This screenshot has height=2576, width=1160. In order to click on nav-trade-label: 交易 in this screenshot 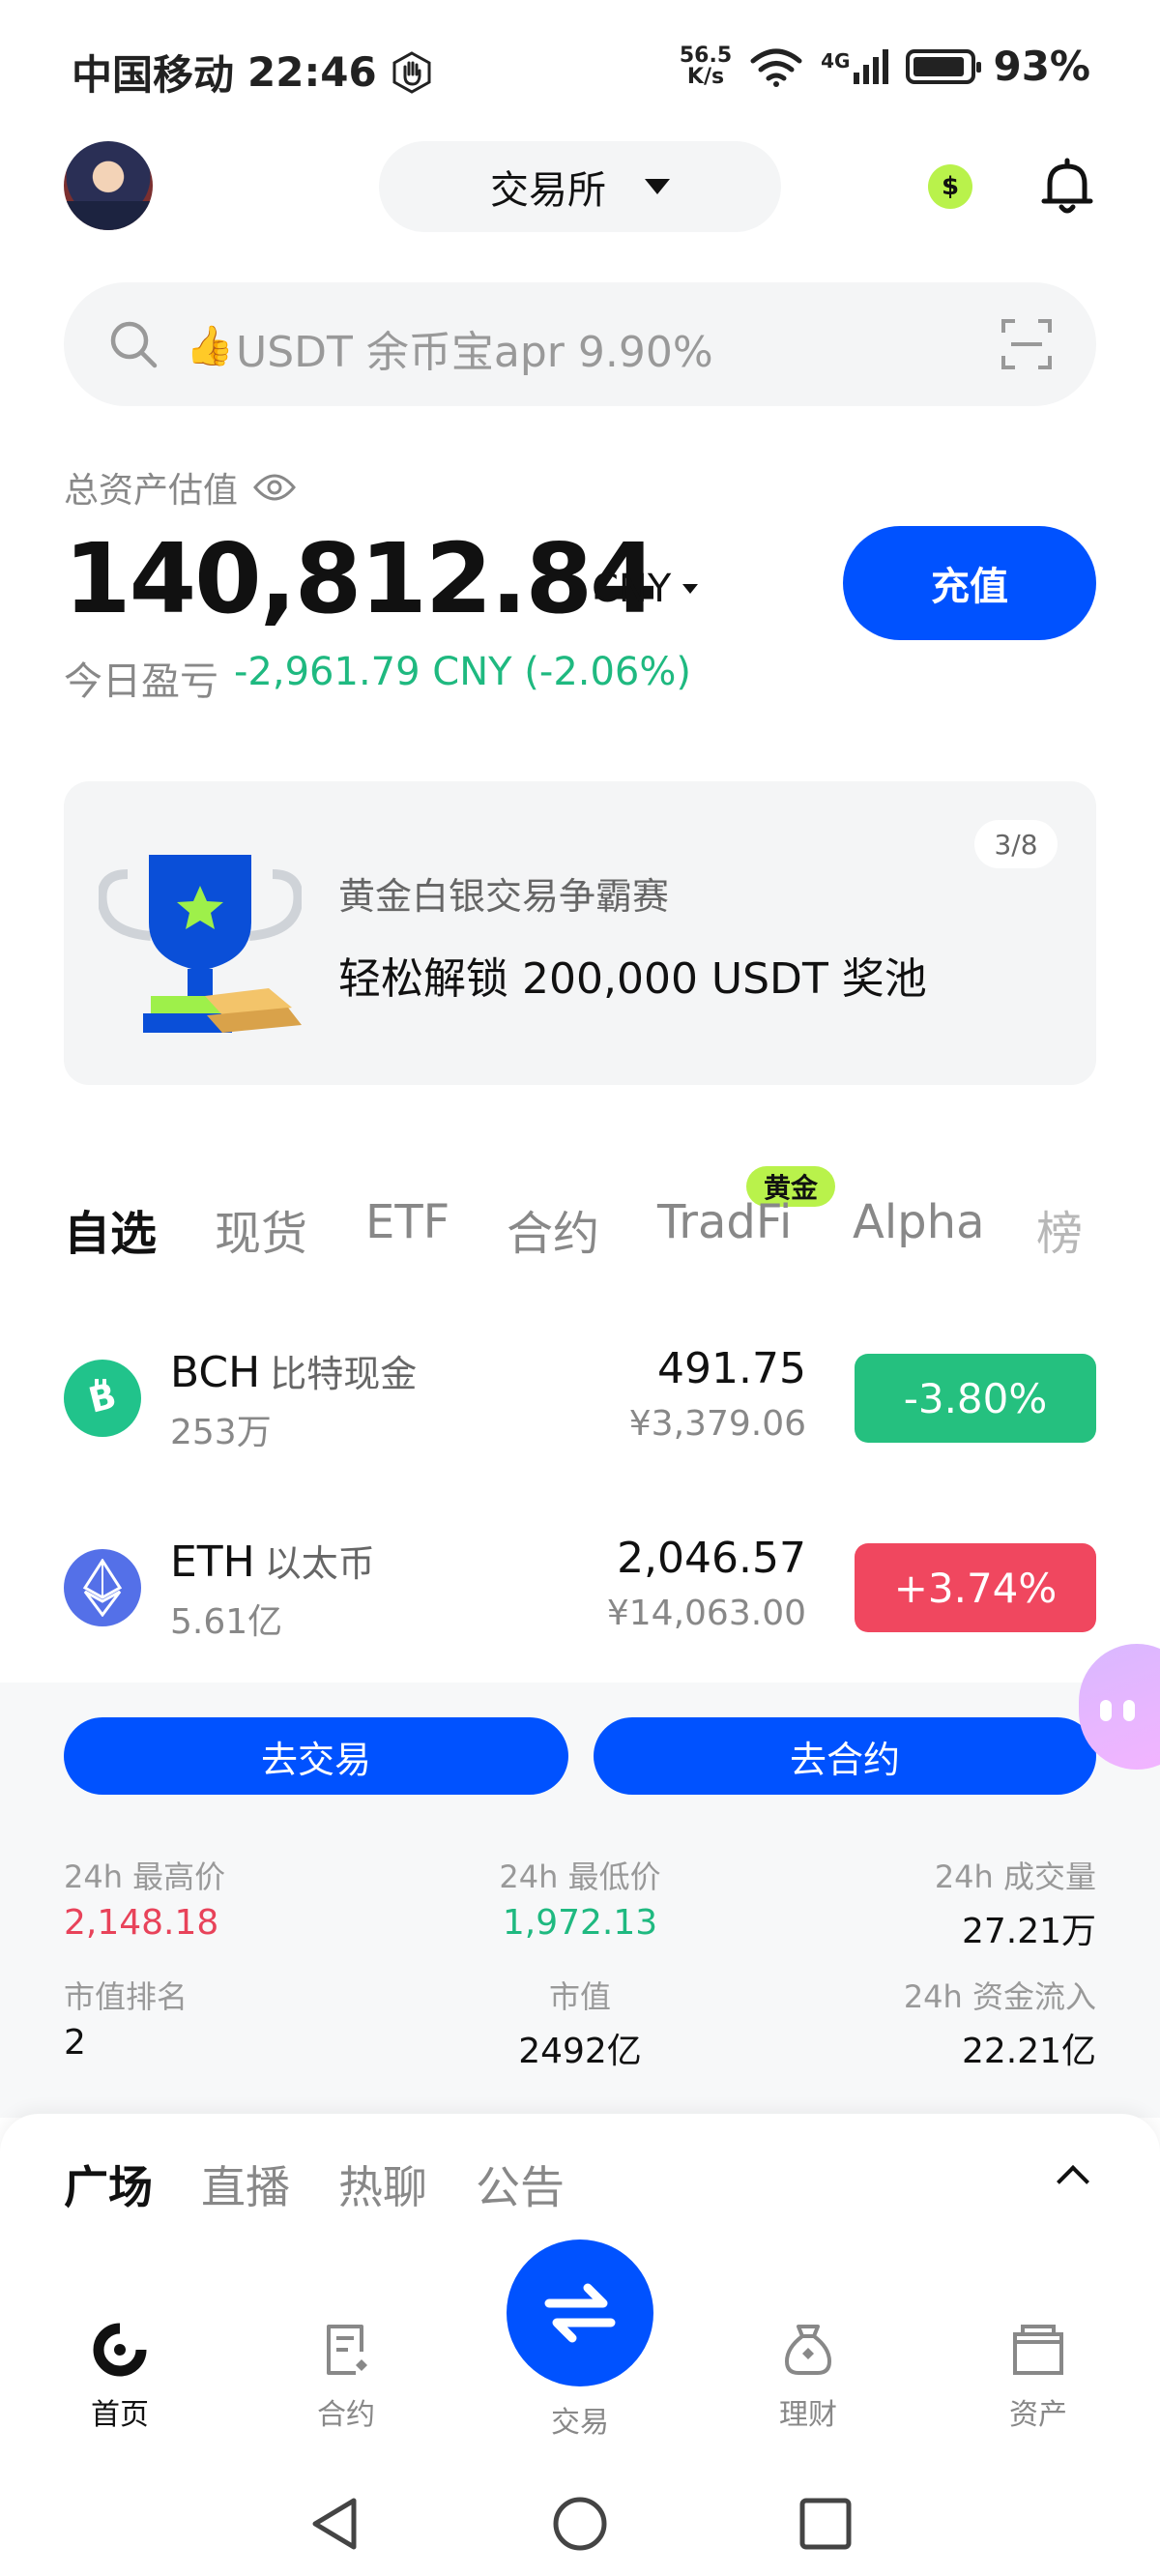, I will do `click(580, 2423)`.